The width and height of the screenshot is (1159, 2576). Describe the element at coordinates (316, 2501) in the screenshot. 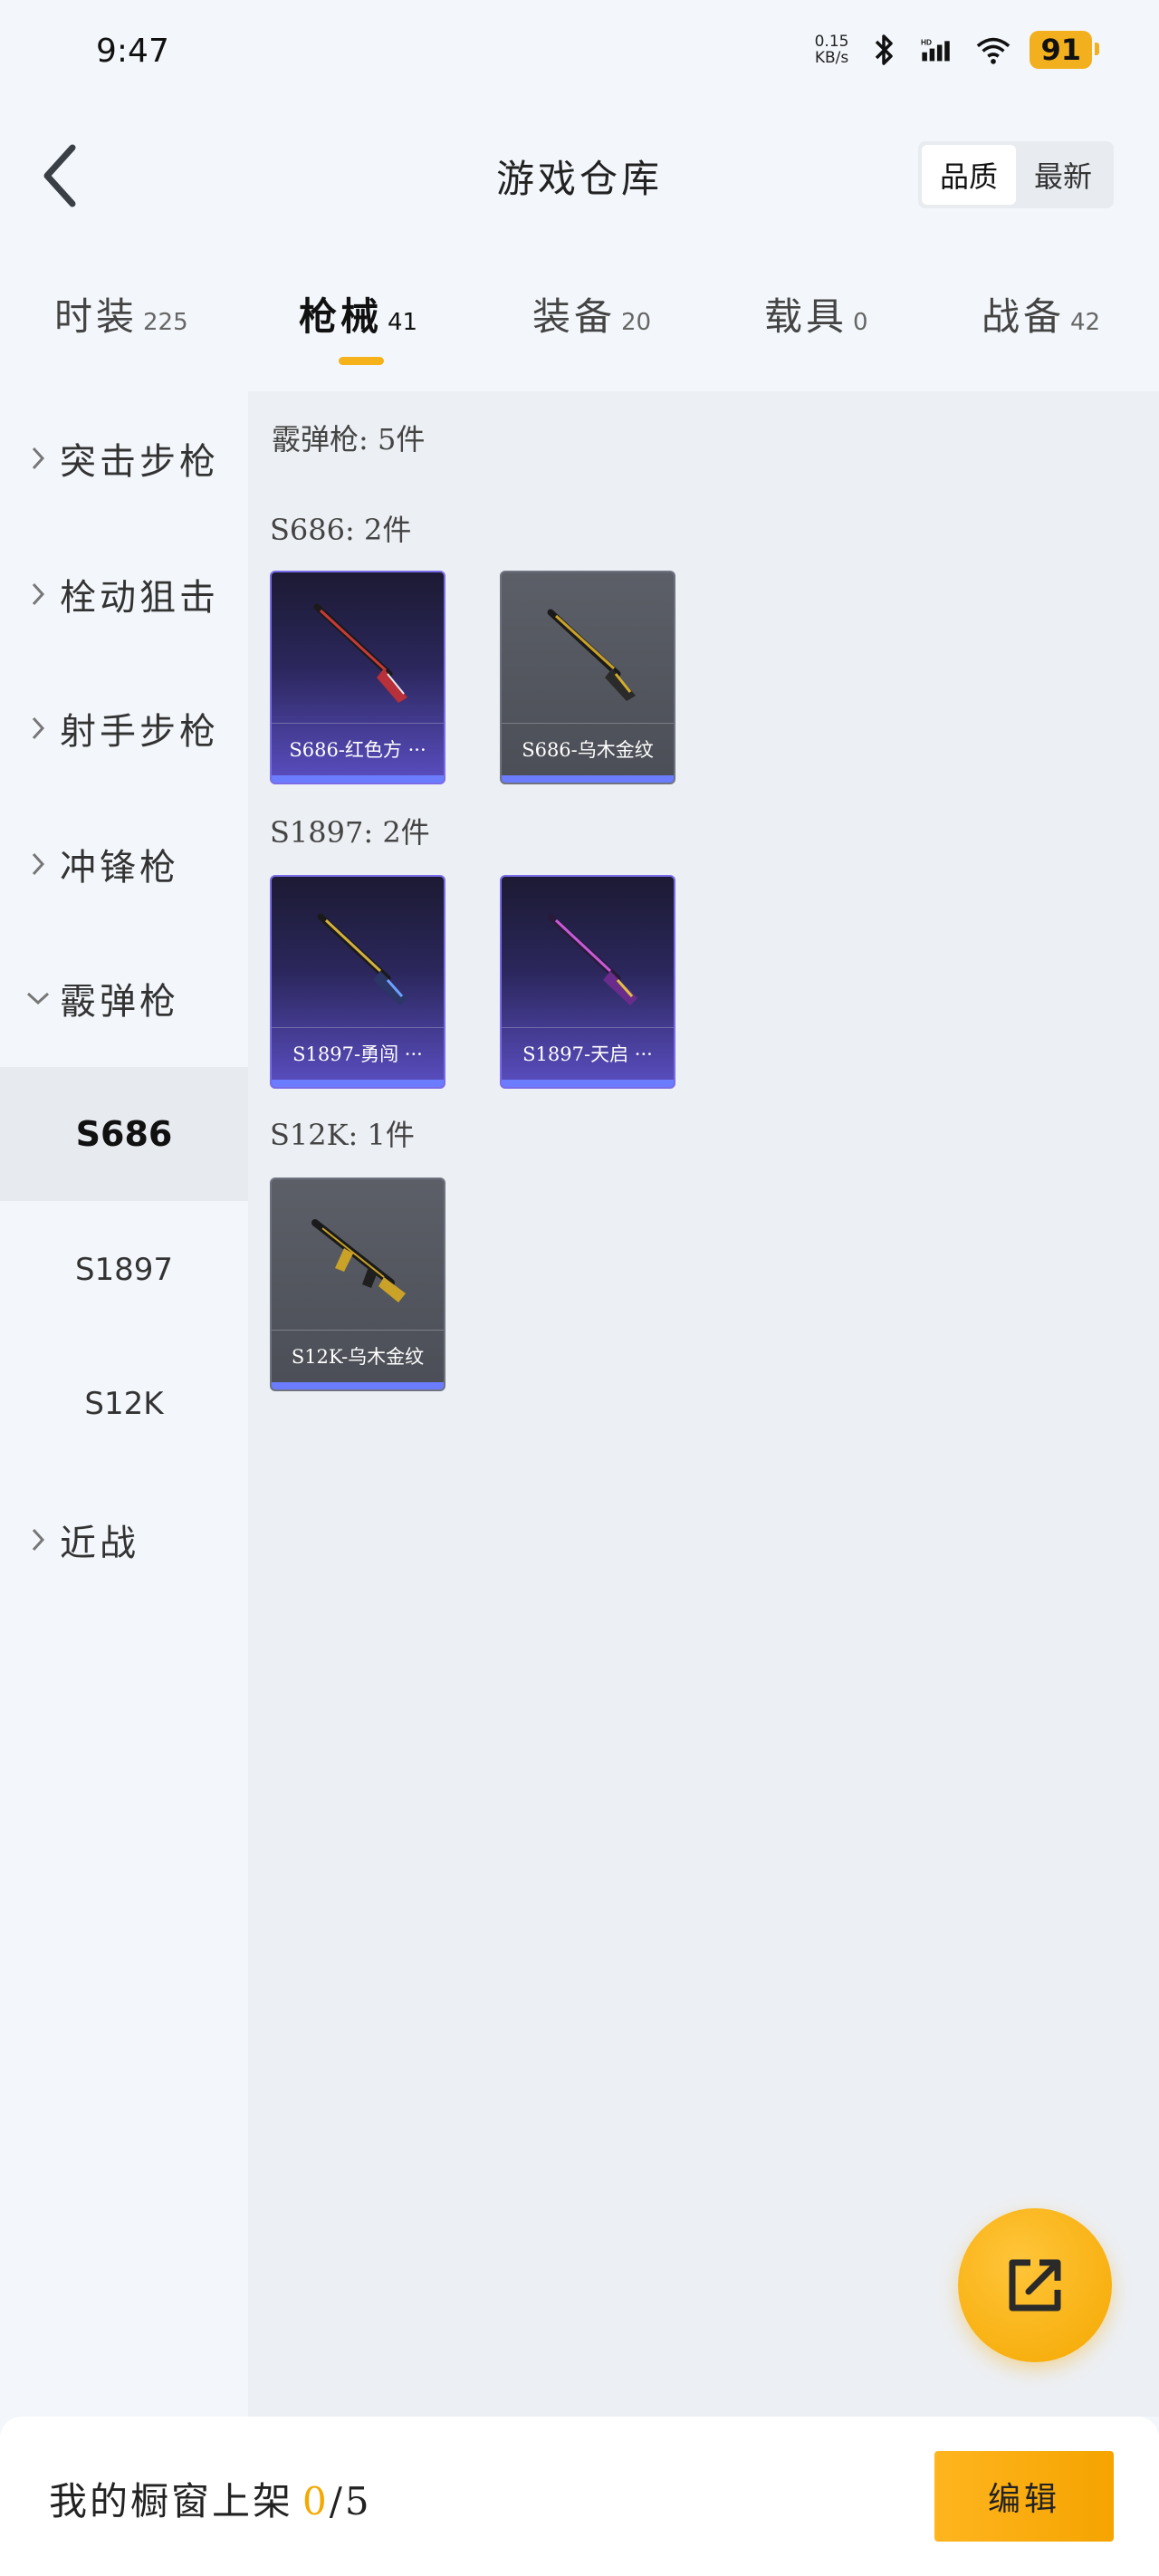

I see `showcase-count: 0` at that location.